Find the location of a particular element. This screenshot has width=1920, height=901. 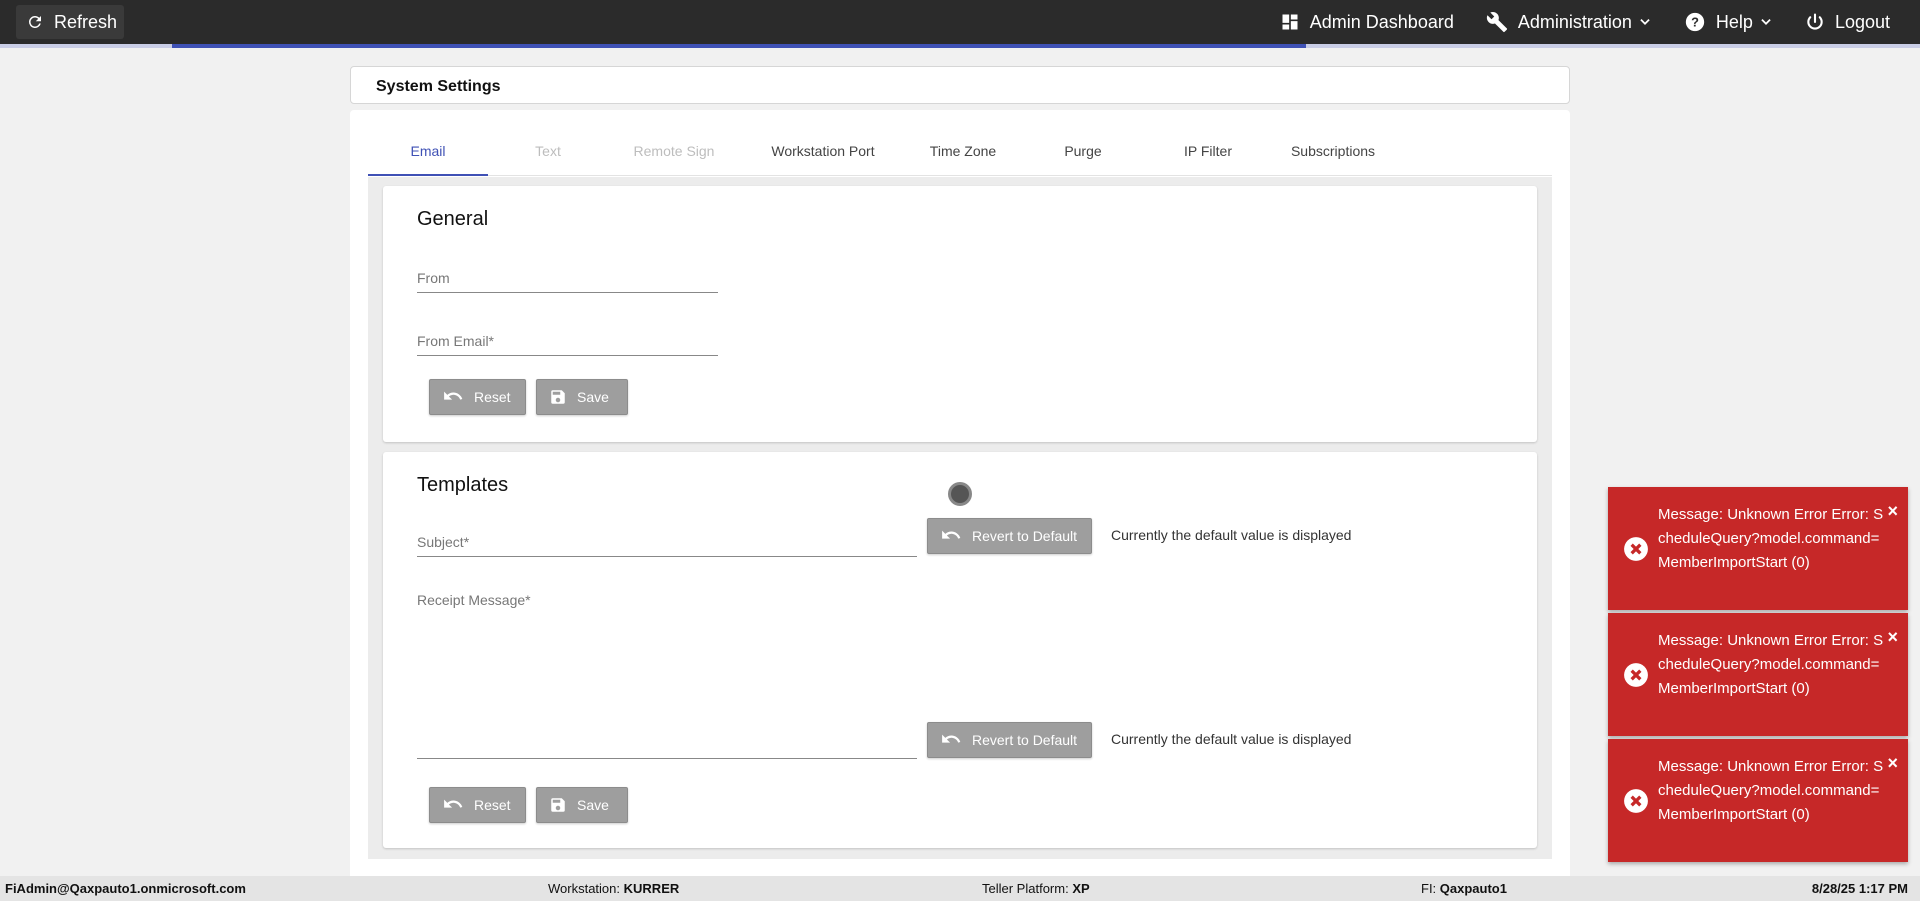

page-title: System Settings is located at coordinates (960, 85).